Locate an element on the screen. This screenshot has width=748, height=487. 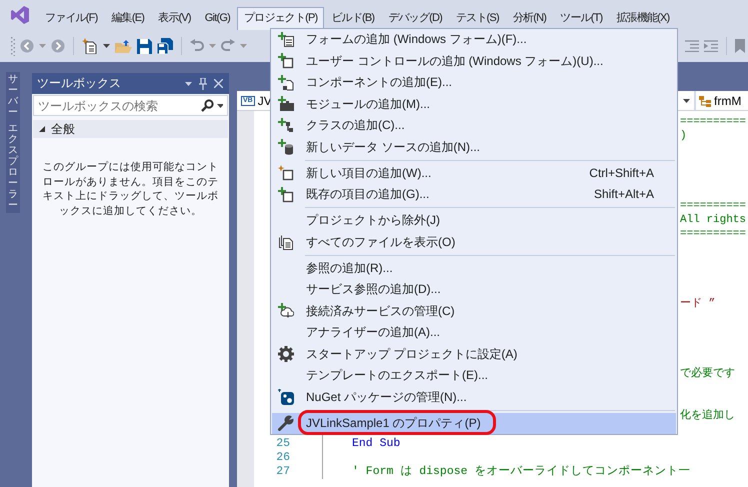
menu-item: プロジェクトから除外(J) is located at coordinates (474, 221).